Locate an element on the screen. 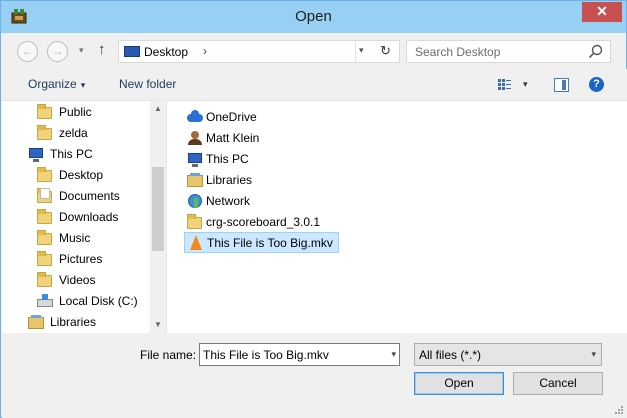 The width and height of the screenshot is (627, 418). open-button: Open is located at coordinates (459, 383).